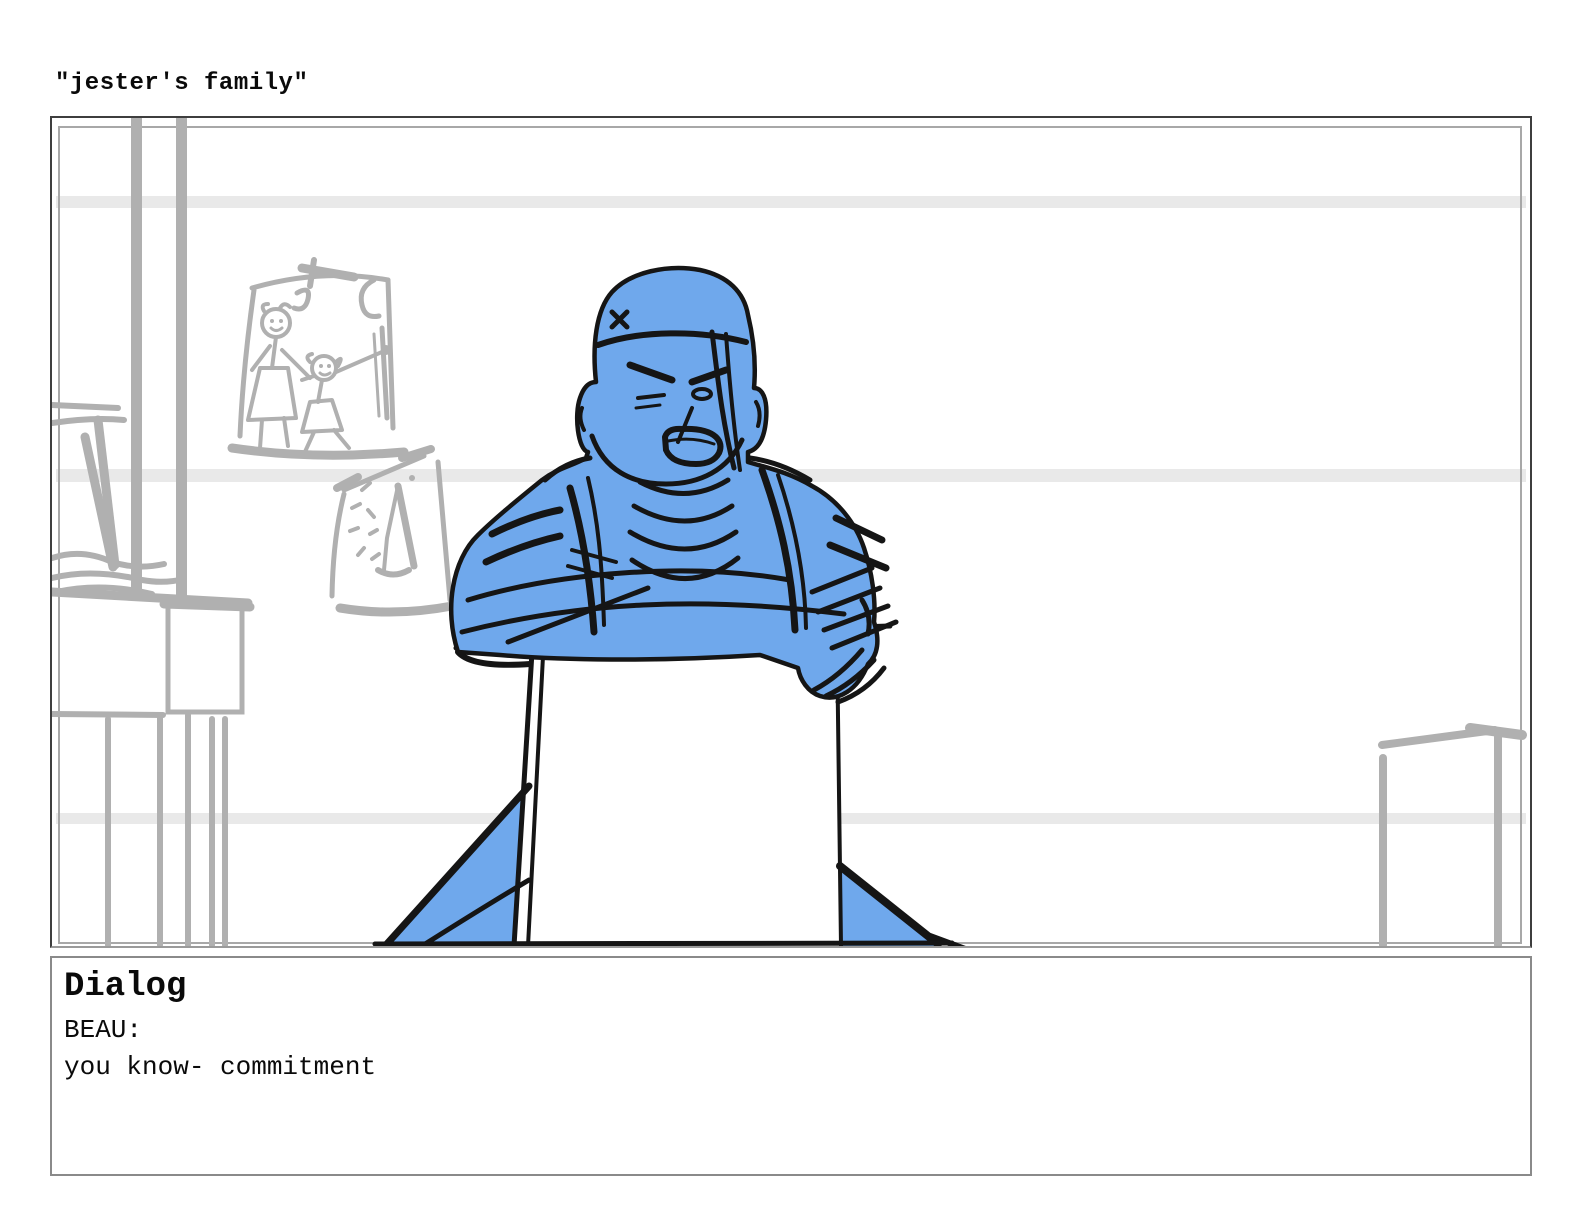  I want to click on wall-poles, so click(159, 360).